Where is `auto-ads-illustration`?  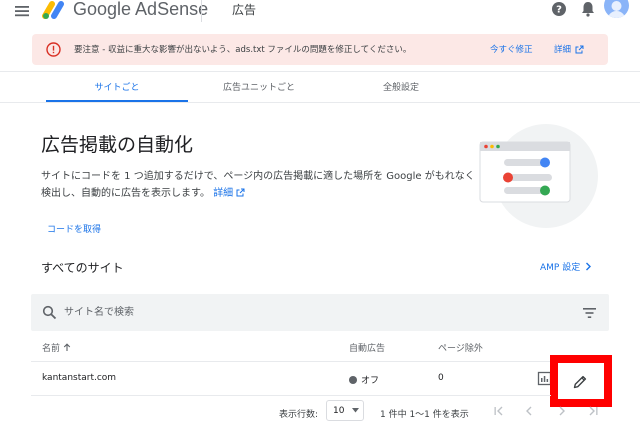
auto-ads-illustration is located at coordinates (537, 176).